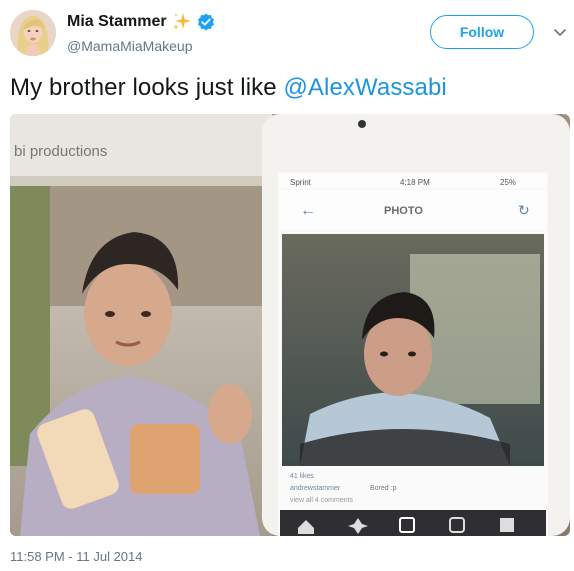 Image resolution: width=574 pixels, height=571 pixels. What do you see at coordinates (383, 488) in the screenshot?
I see `post-caption: Bored :p` at bounding box center [383, 488].